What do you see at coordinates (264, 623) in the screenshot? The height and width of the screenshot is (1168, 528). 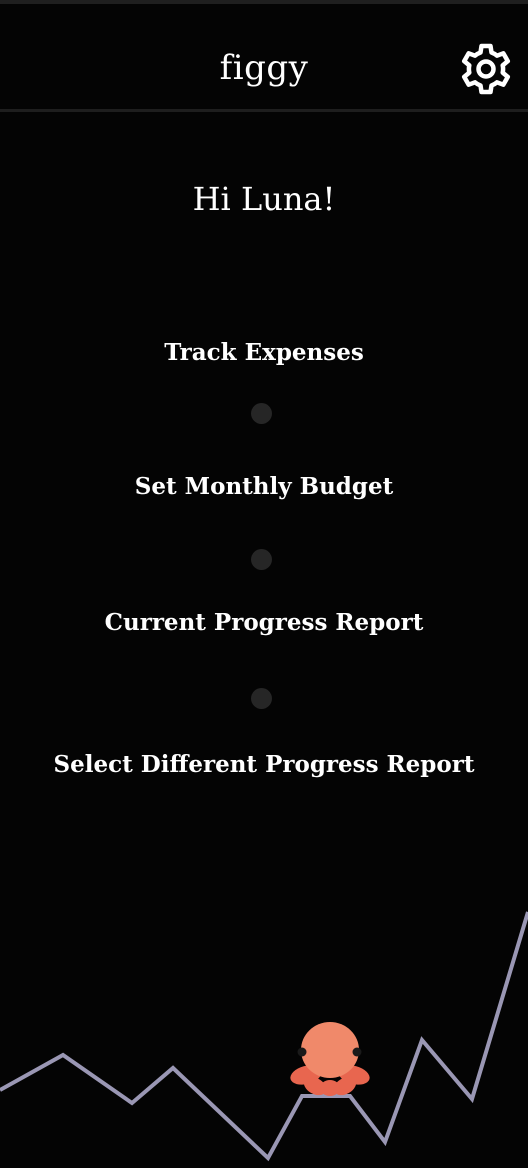 I see `current-progress-report-button: Current Progress Report` at bounding box center [264, 623].